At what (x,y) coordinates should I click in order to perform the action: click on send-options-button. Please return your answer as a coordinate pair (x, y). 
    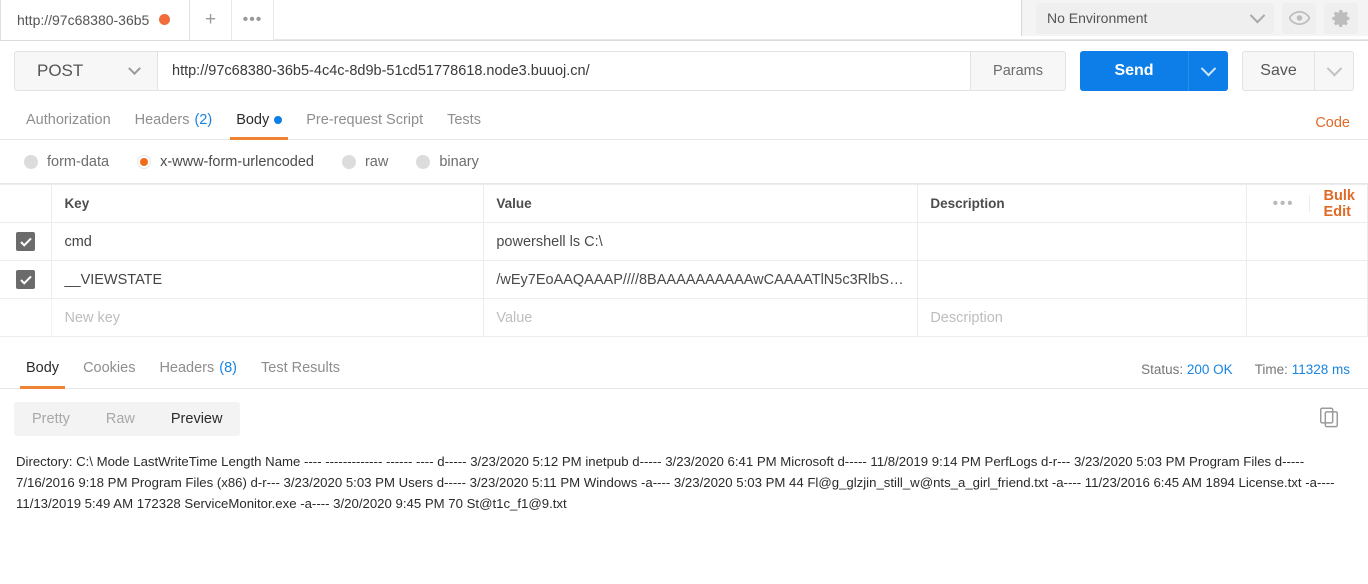
    Looking at the image, I should click on (1208, 71).